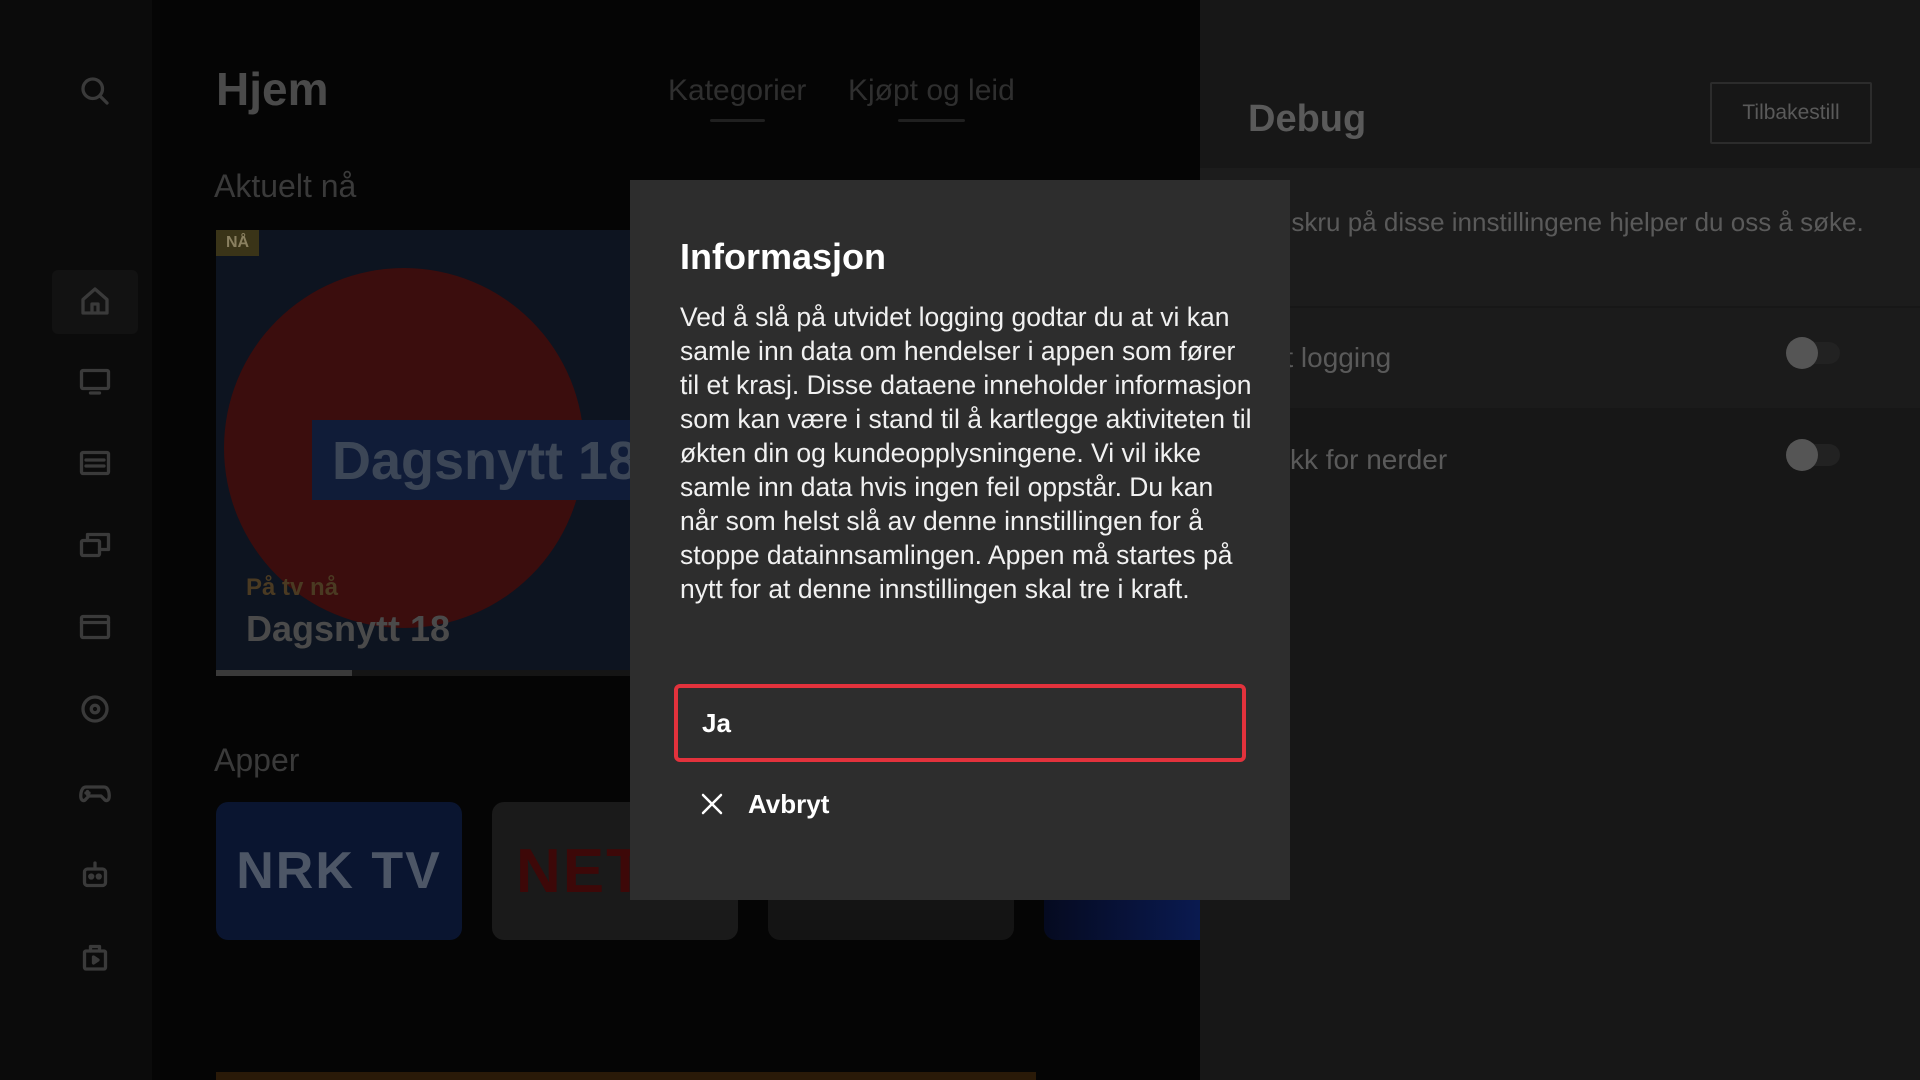 The image size is (1920, 1080). Describe the element at coordinates (712, 804) in the screenshot. I see `close-icon` at that location.